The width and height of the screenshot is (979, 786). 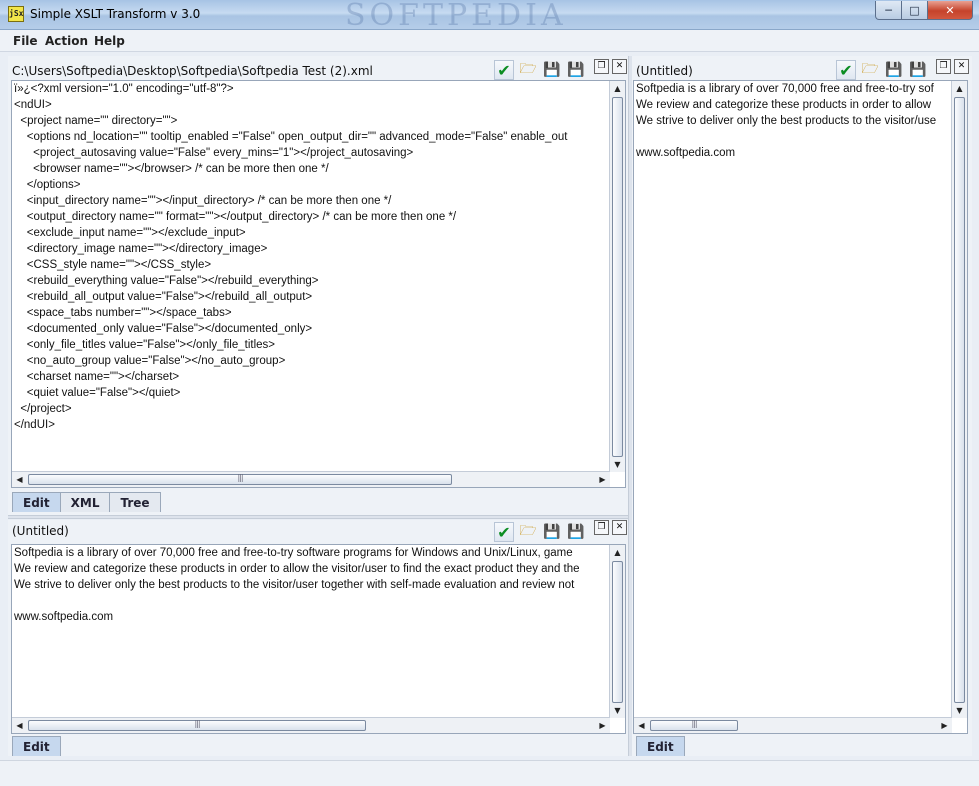 I want to click on output-tabs: Edit, so click(x=660, y=746).